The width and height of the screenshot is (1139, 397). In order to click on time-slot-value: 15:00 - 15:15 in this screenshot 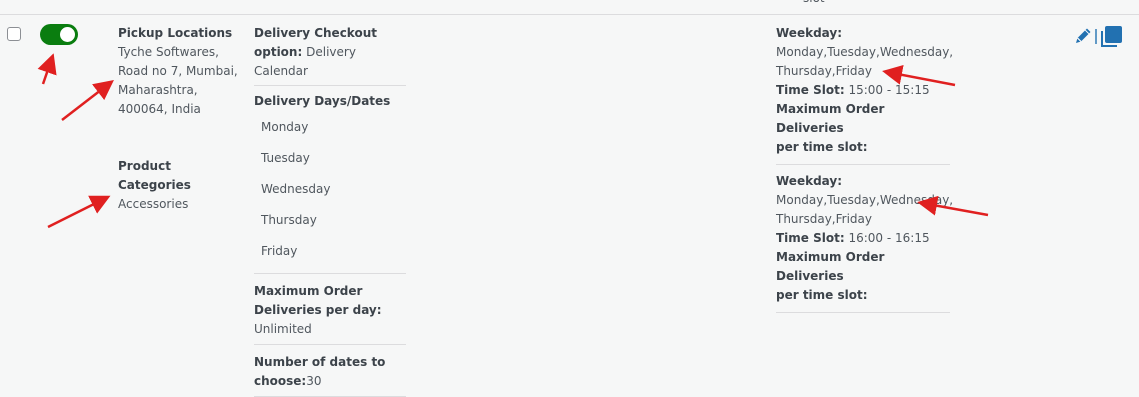, I will do `click(889, 90)`.